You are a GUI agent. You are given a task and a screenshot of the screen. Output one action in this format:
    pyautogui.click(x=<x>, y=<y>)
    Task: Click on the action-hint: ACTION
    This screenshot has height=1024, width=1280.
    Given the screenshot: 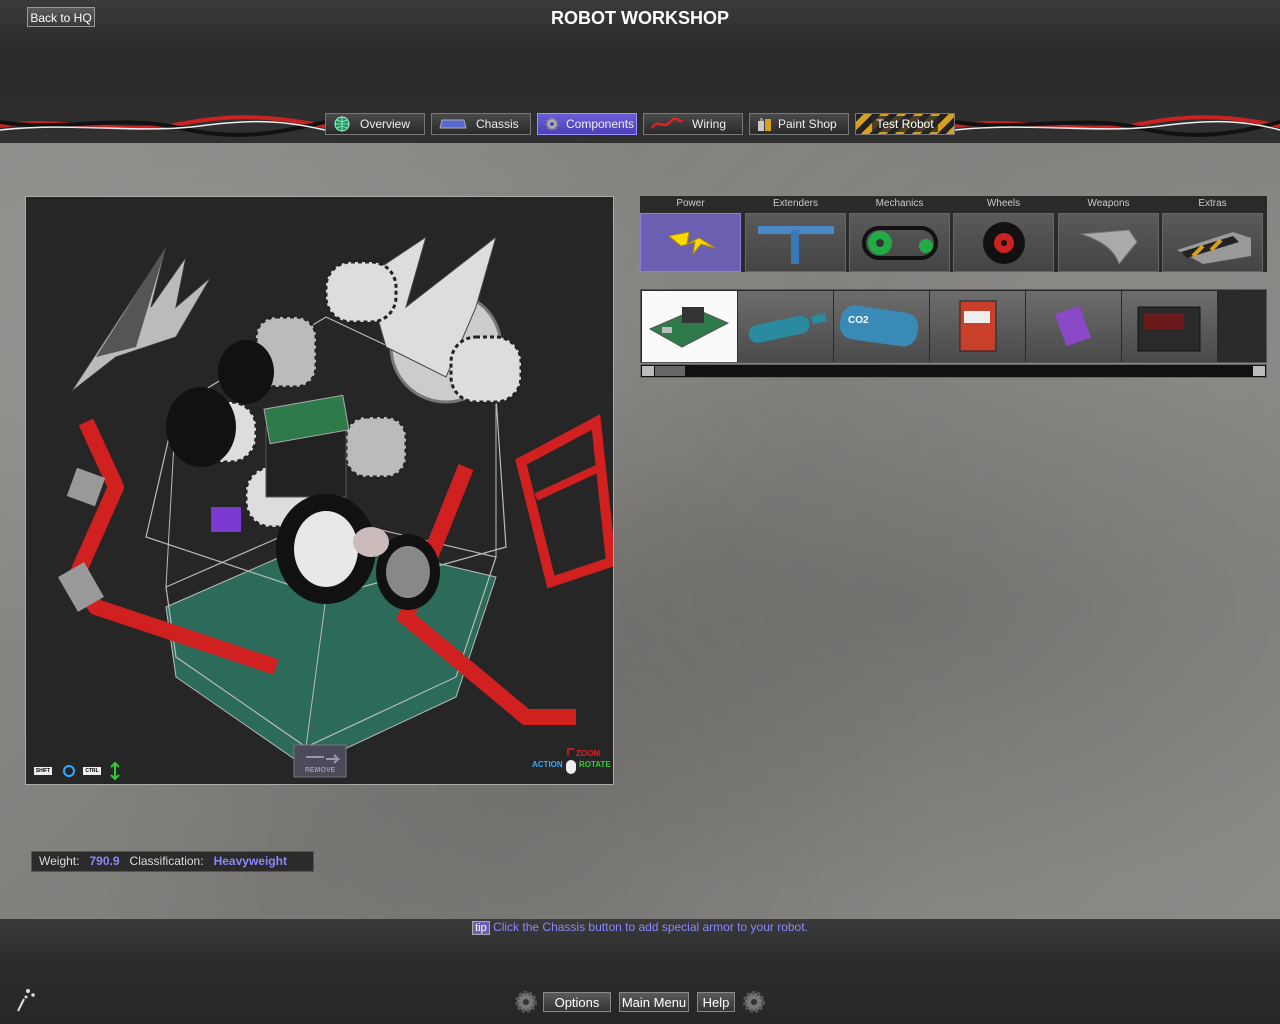 What is the action you would take?
    pyautogui.click(x=547, y=764)
    